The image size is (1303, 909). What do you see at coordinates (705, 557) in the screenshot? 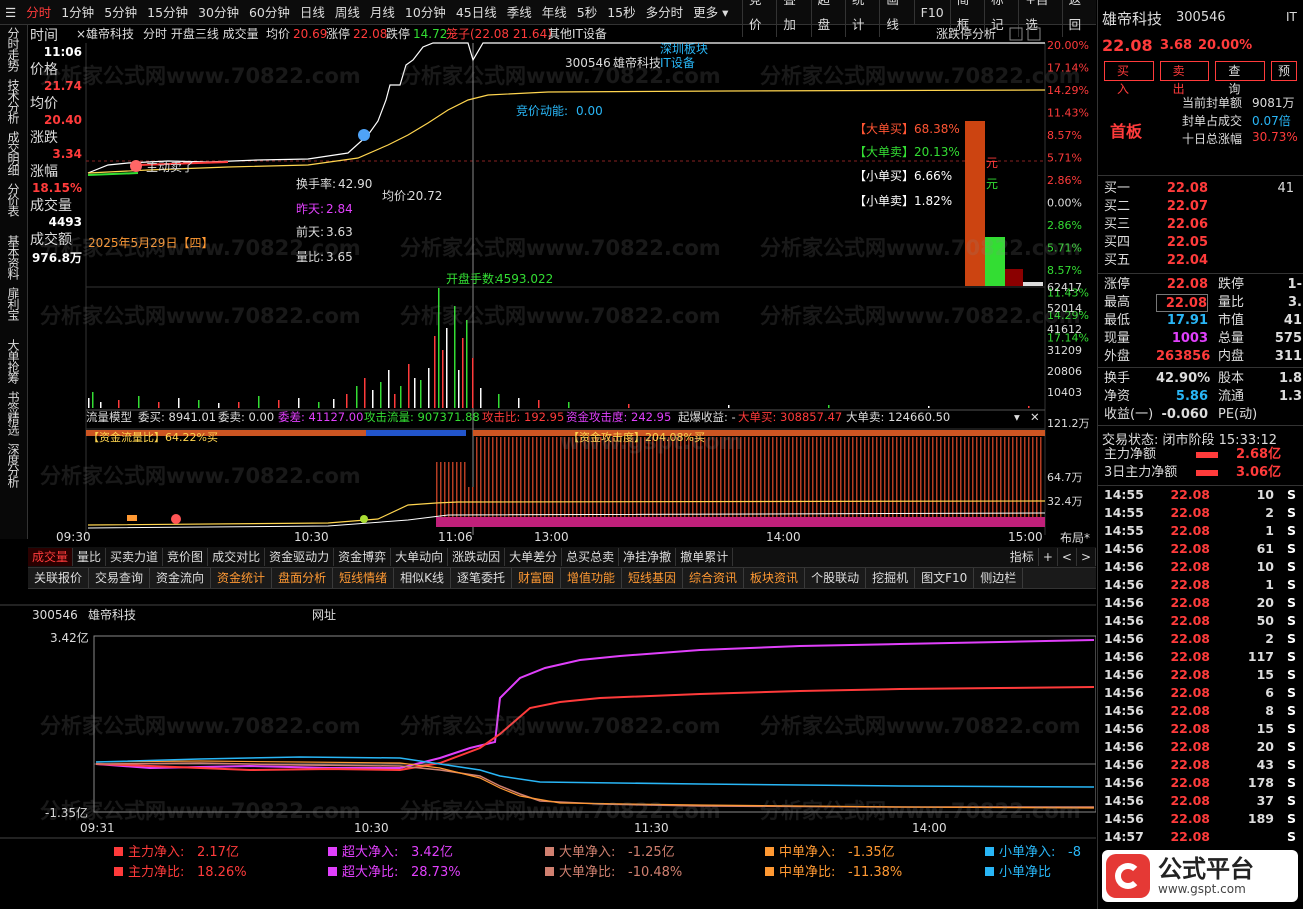
I see `indicator-tab-12: 撤单累计` at bounding box center [705, 557].